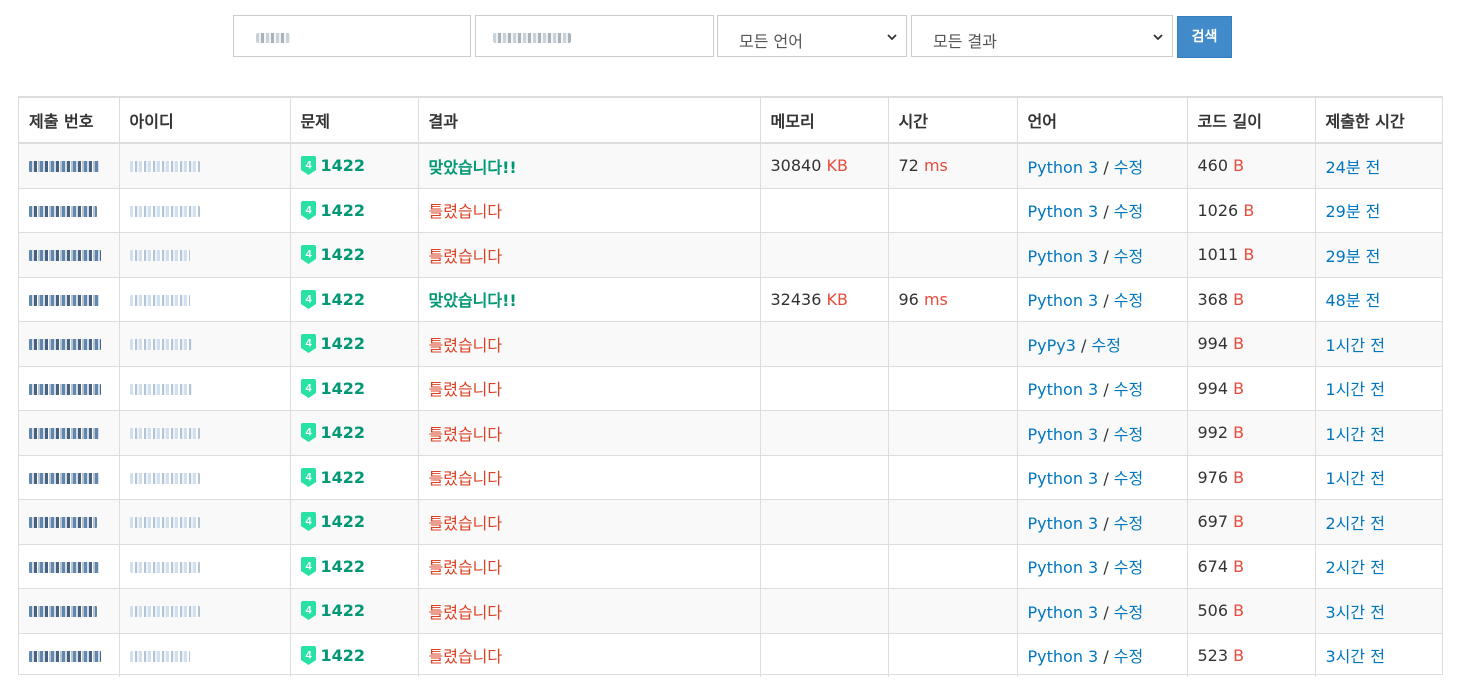 Image resolution: width=1458 pixels, height=692 pixels. What do you see at coordinates (824, 344) in the screenshot?
I see `memory-cell` at bounding box center [824, 344].